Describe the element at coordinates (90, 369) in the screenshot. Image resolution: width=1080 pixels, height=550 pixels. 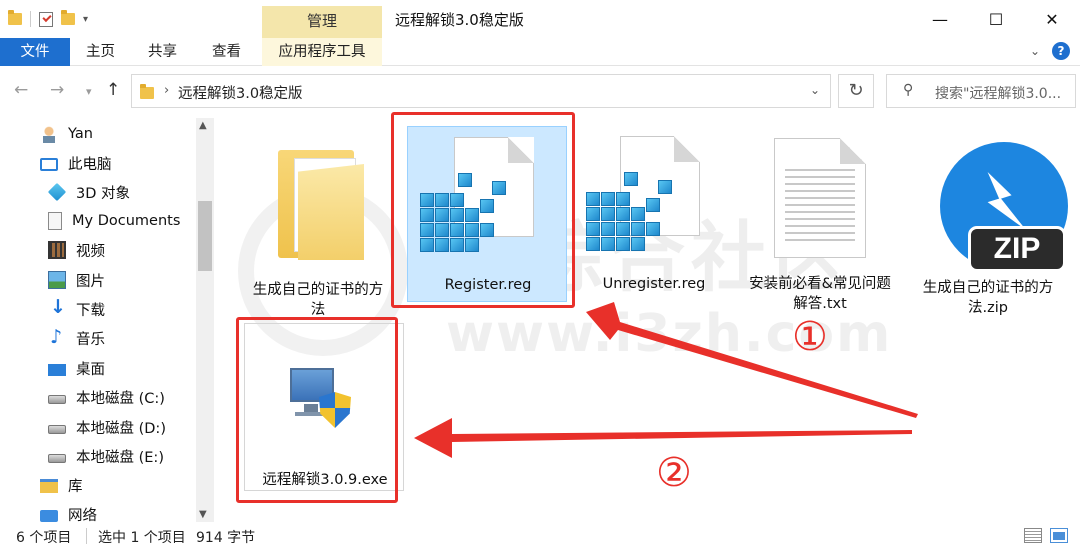
I see `nav-item-label: 桌面` at that location.